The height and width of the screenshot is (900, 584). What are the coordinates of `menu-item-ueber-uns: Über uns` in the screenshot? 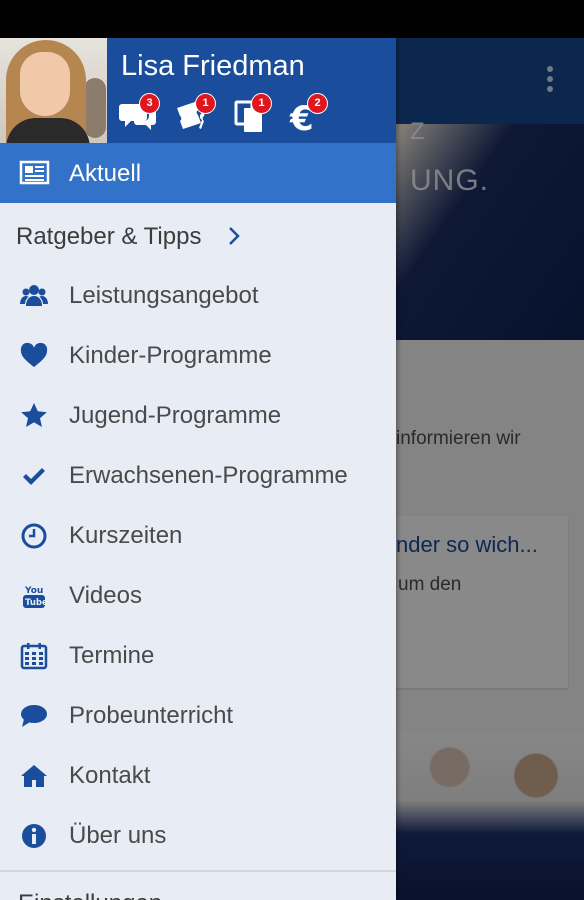 It's located at (198, 836).